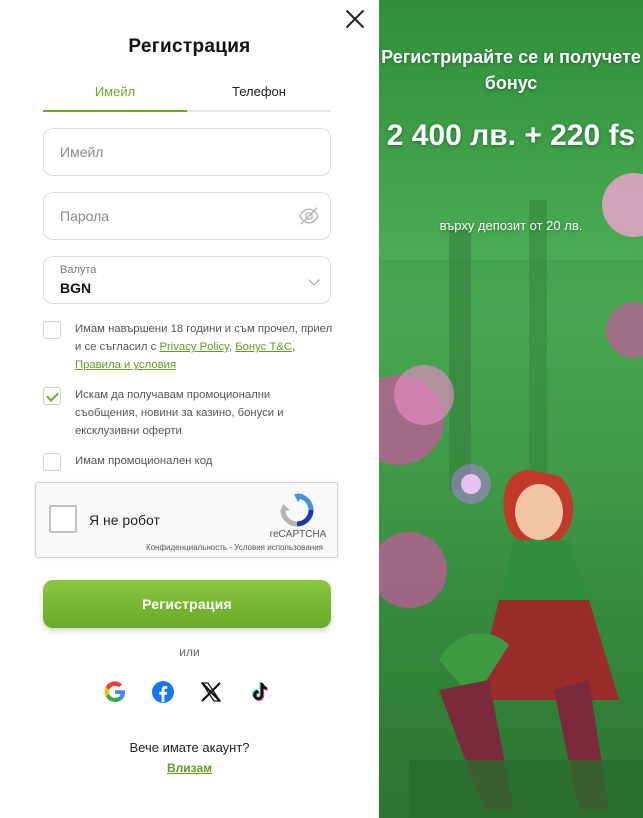  What do you see at coordinates (189, 768) in the screenshot?
I see `login-link: Влизам` at bounding box center [189, 768].